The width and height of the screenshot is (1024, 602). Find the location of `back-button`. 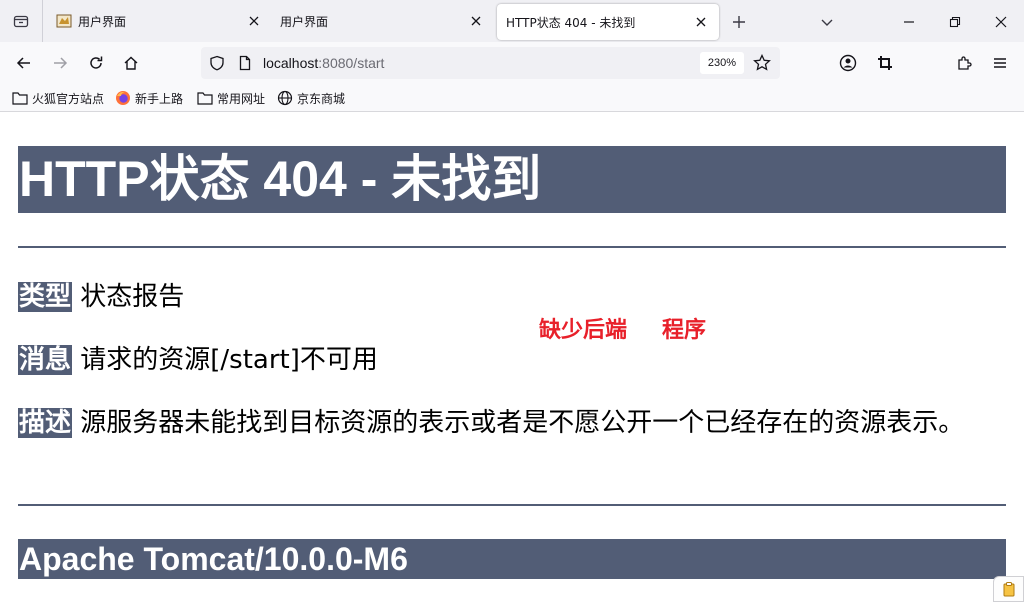

back-button is located at coordinates (24, 63).